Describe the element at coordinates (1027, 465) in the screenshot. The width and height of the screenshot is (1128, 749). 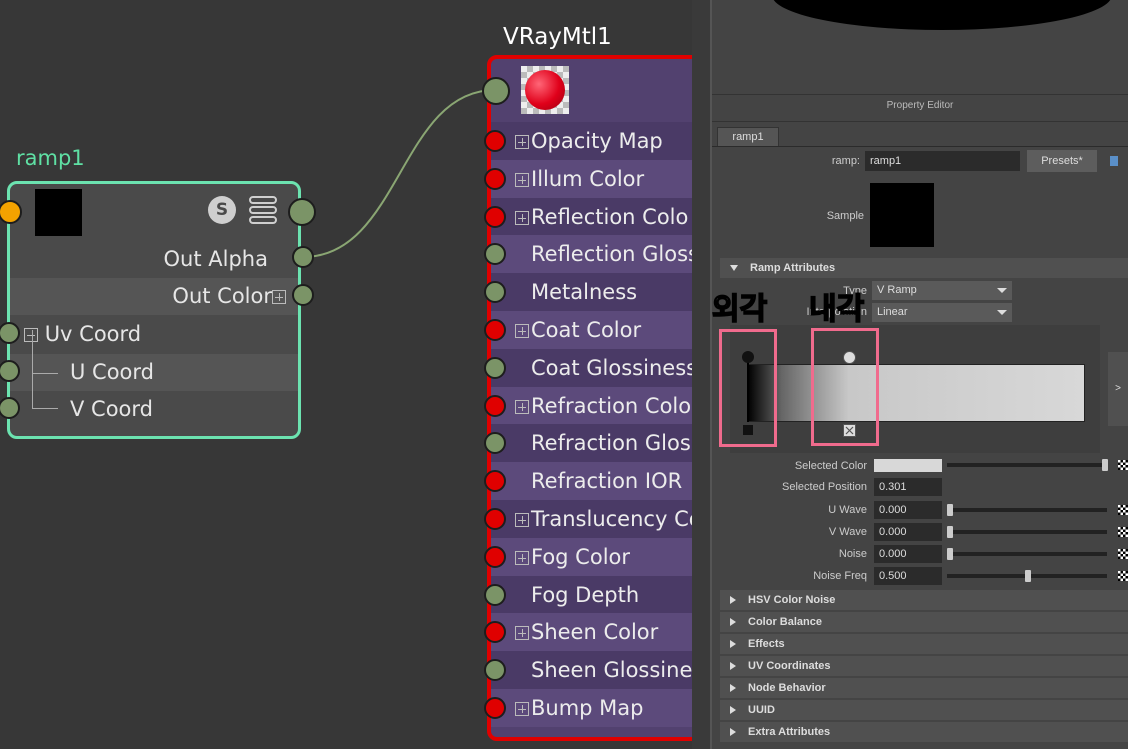
I see `selected-color-slider` at that location.